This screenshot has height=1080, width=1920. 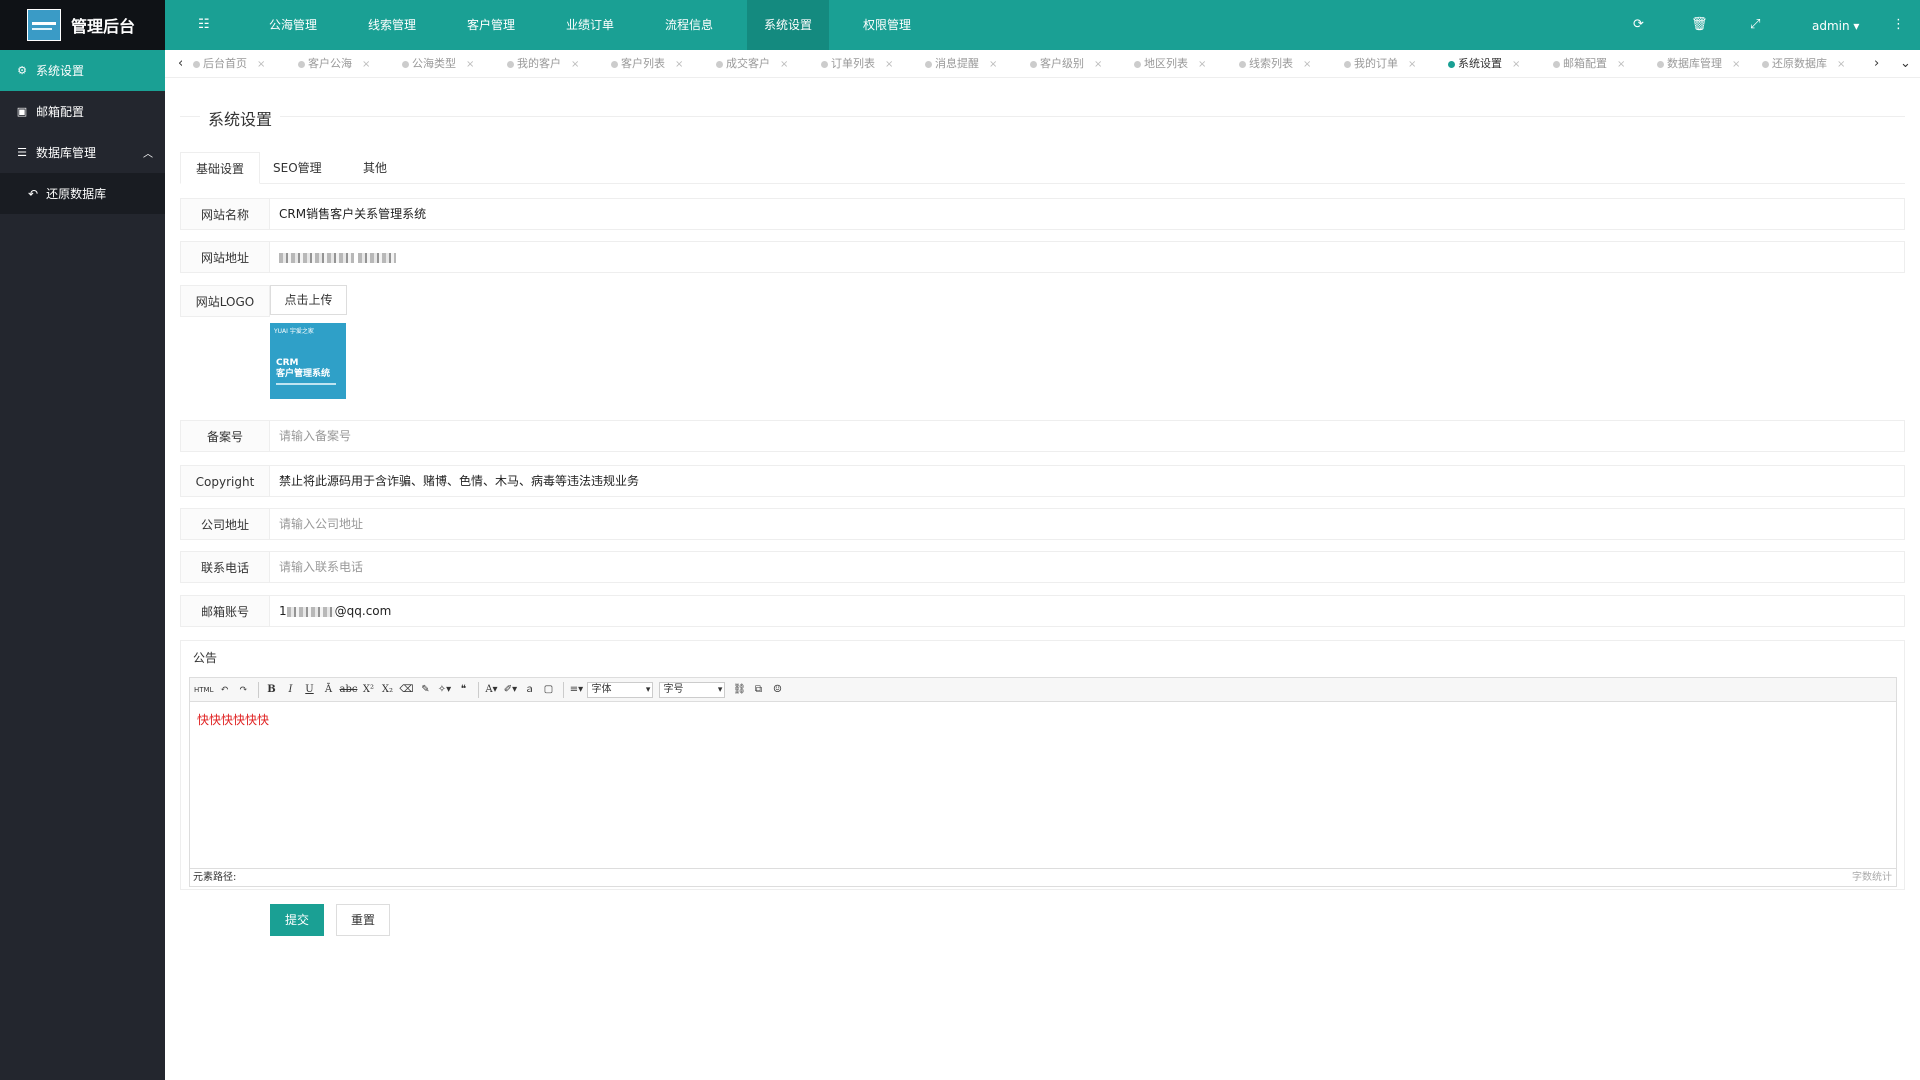 I want to click on window-icon: ▣, so click(x=22, y=111).